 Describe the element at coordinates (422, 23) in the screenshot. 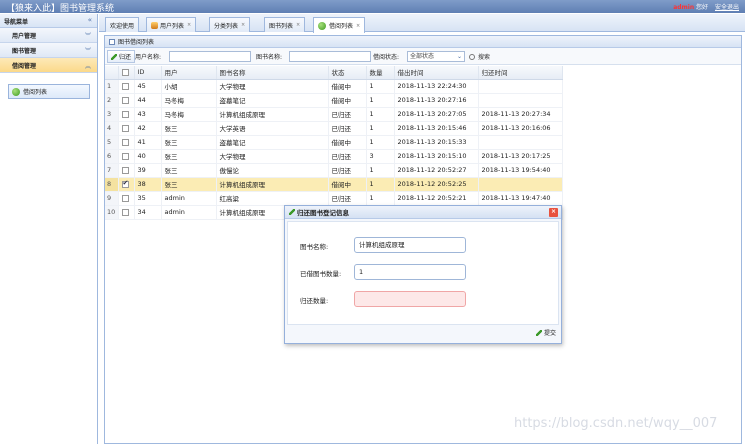

I see `tab-strip: 欢迎使用 用户列表 × 分类列表 × 图书列表 × 借阅列表 ×` at that location.